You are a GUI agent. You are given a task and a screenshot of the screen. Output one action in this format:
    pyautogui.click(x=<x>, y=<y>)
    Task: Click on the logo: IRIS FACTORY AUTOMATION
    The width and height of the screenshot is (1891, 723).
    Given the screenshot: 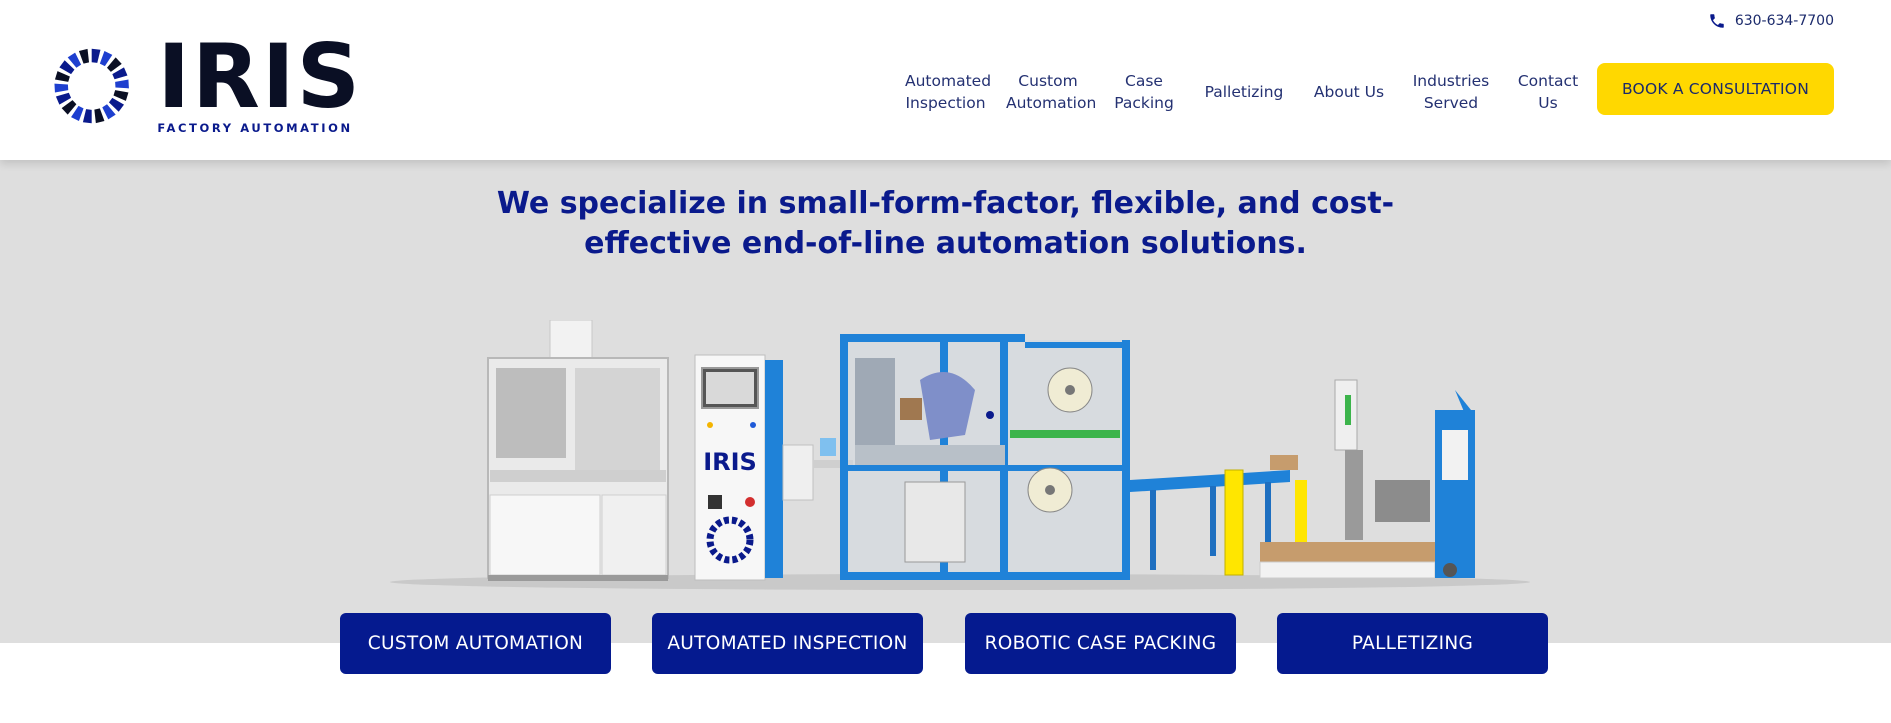 What is the action you would take?
    pyautogui.click(x=207, y=81)
    